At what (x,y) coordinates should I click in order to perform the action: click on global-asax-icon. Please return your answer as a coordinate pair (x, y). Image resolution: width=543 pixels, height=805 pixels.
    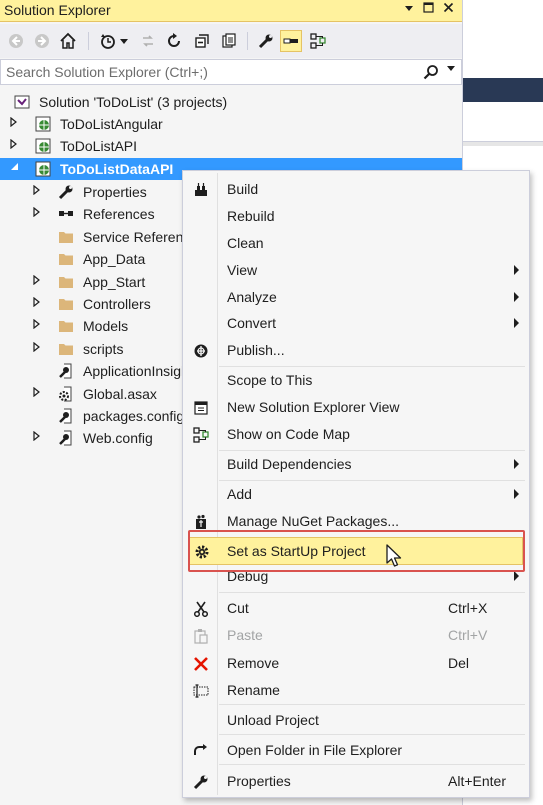
    Looking at the image, I should click on (66, 394).